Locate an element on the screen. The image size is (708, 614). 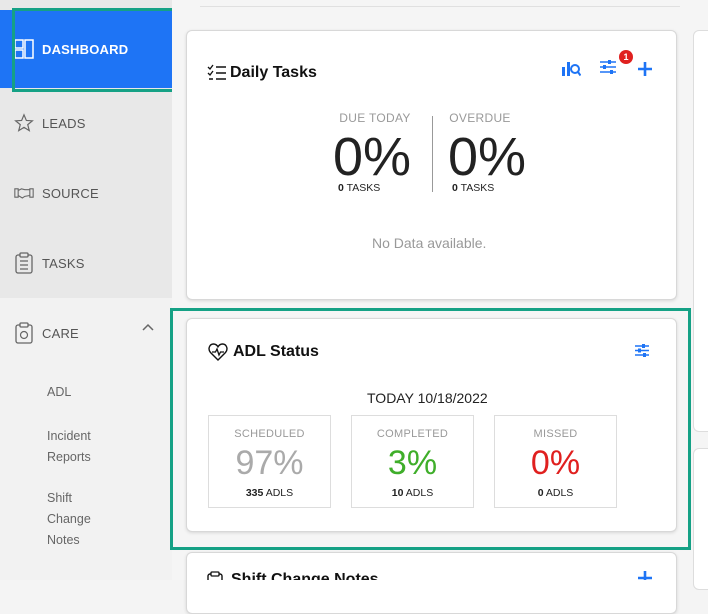
due-today-percent: 0% is located at coordinates (372, 157).